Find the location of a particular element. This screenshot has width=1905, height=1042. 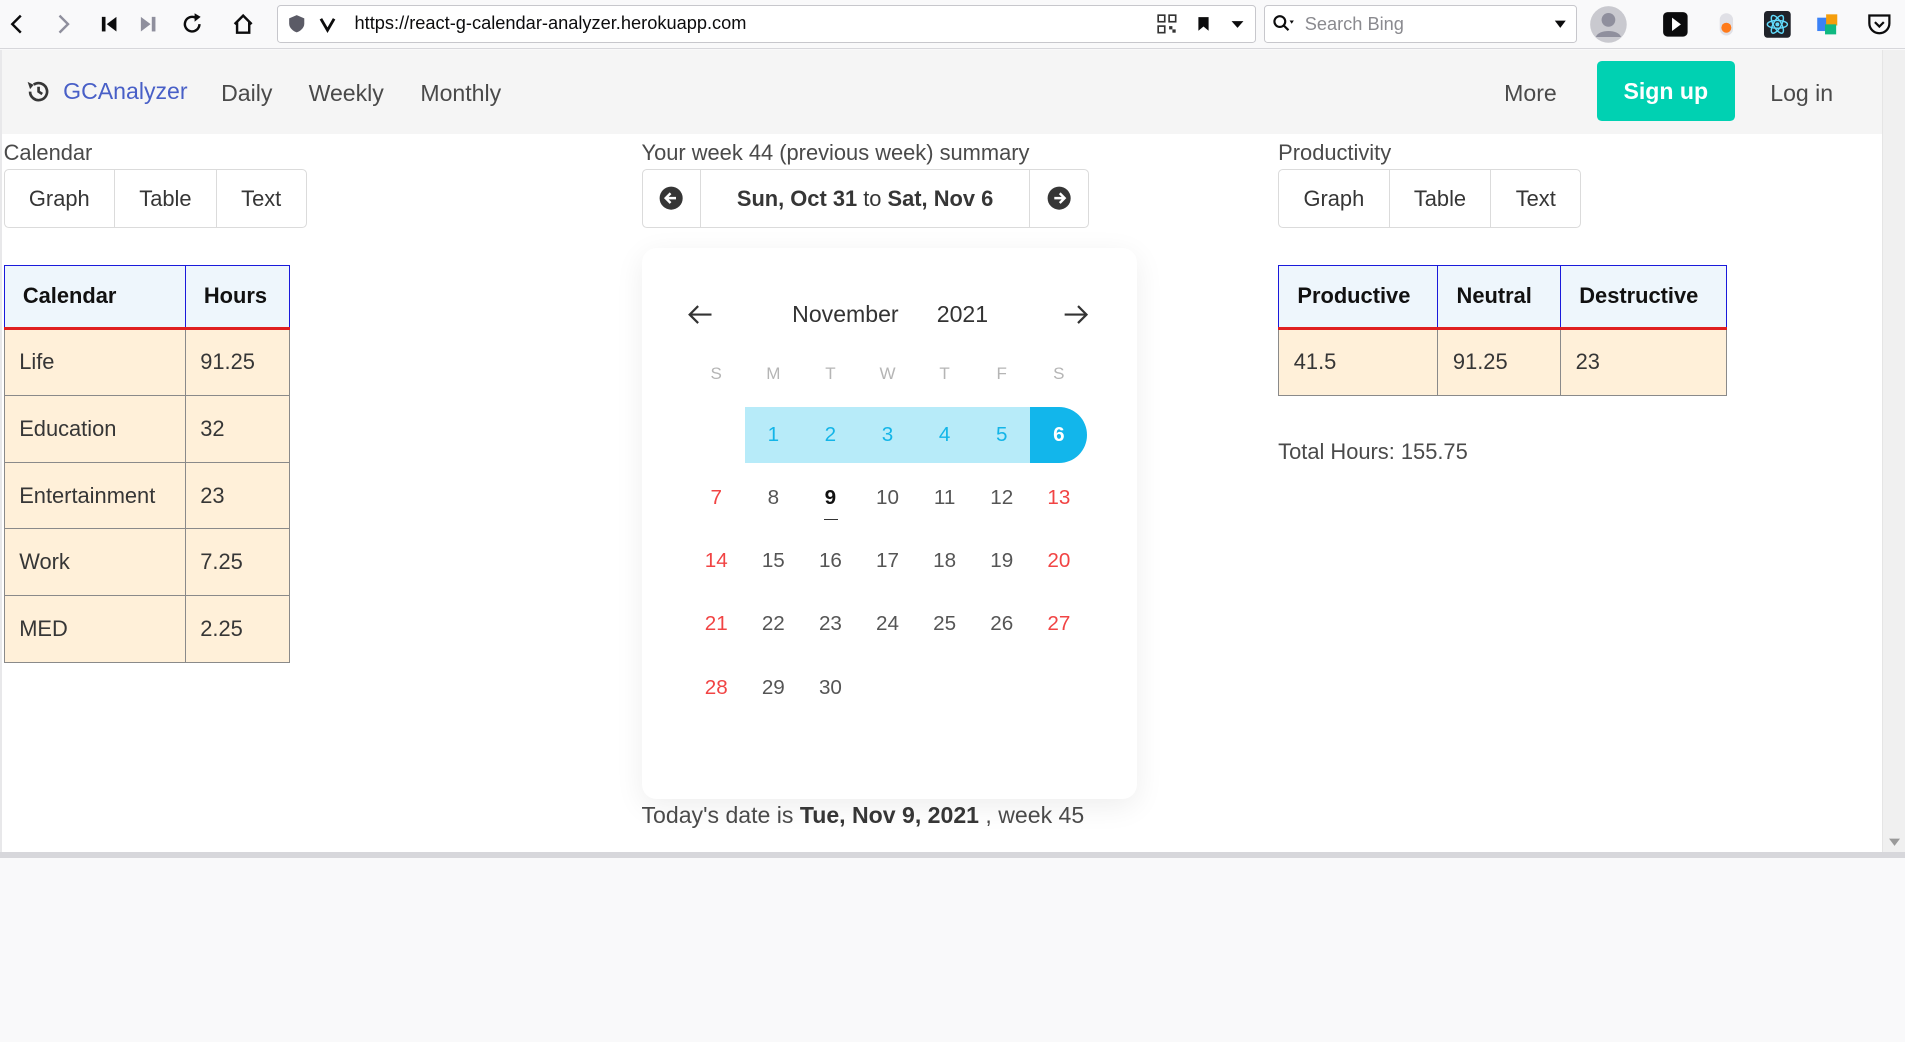

day-cell: 10 is located at coordinates (887, 498).